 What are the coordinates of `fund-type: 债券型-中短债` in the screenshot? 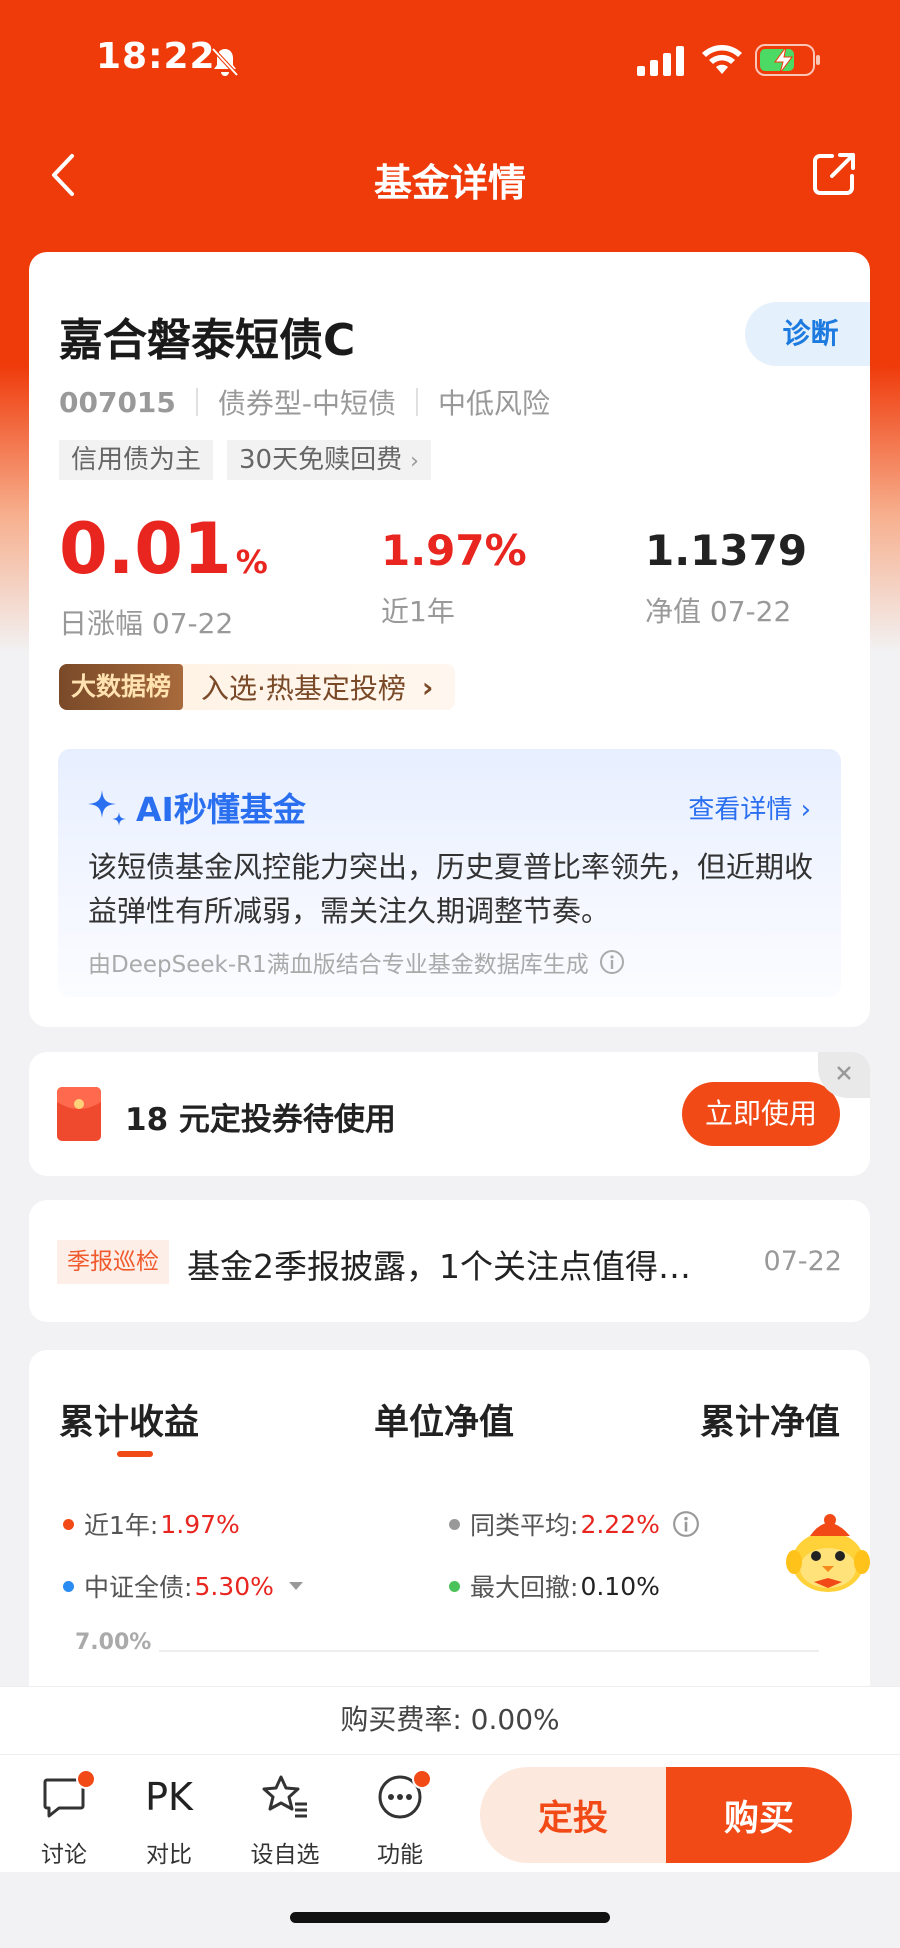 It's located at (307, 403).